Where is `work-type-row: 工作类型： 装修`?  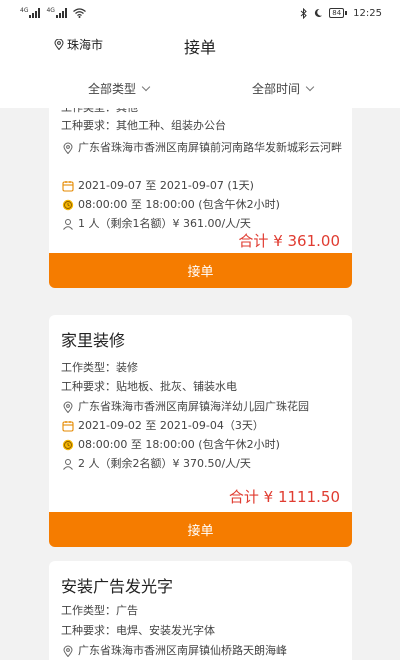
work-type-row: 工作类型： 装修 is located at coordinates (203, 368).